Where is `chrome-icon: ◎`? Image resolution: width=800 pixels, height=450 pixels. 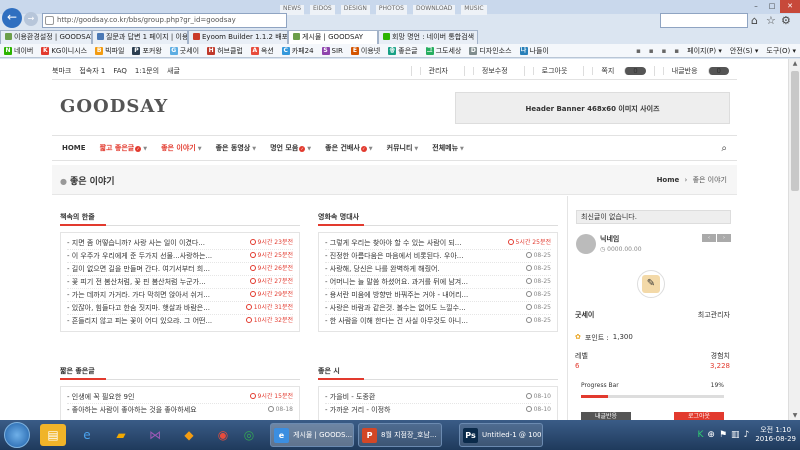 chrome-icon: ◎ is located at coordinates (249, 435).